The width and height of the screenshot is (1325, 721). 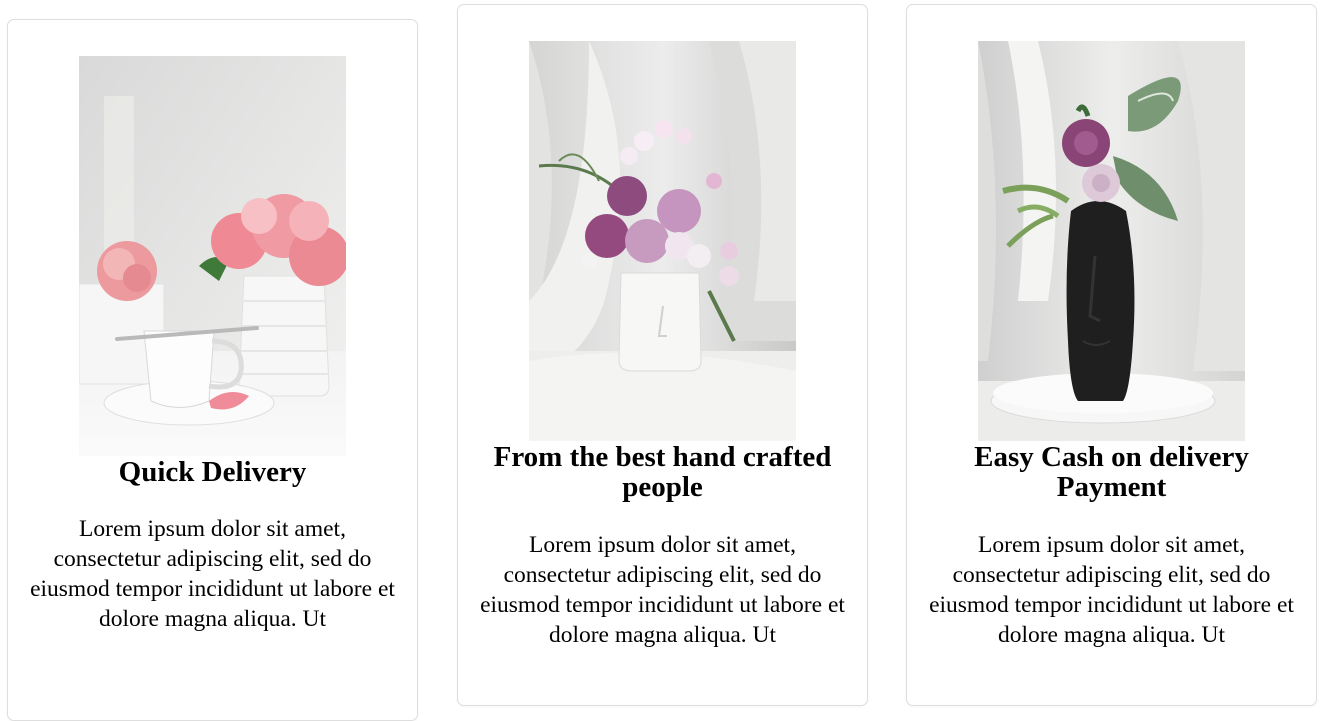 I want to click on card-title: Easy Cash on delivery Payment, so click(x=1111, y=472).